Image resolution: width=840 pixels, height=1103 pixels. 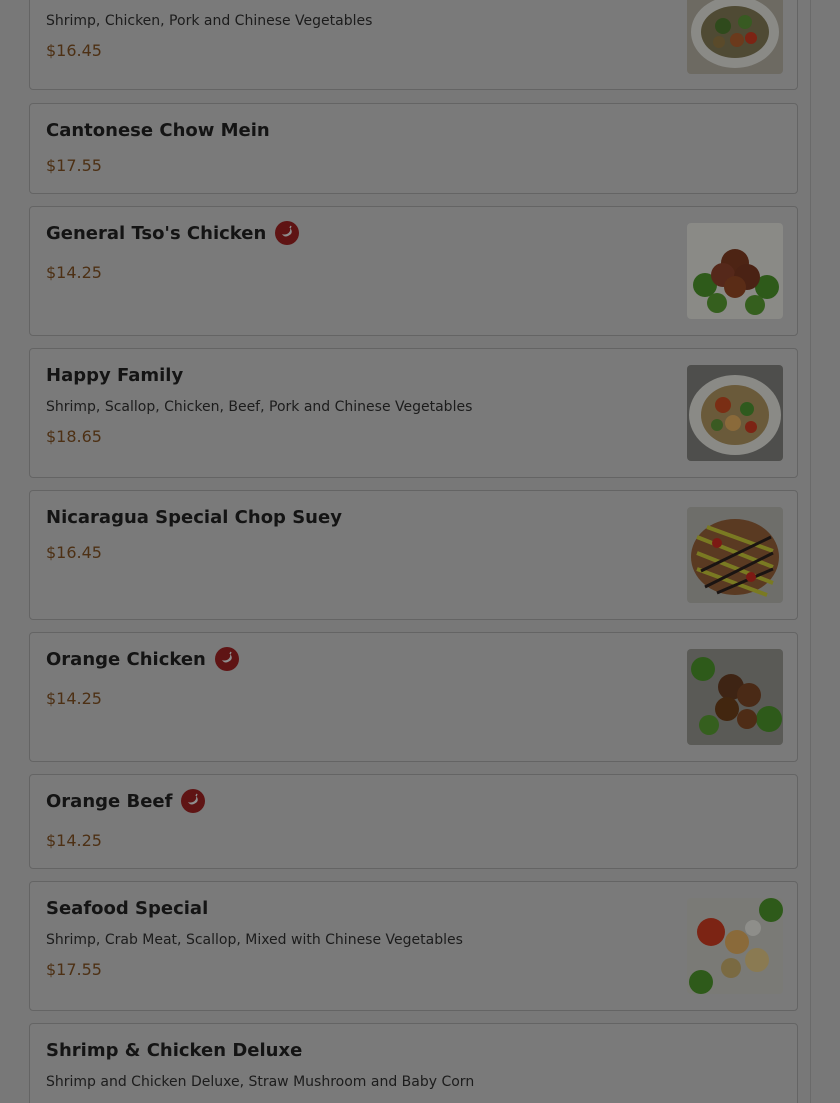 What do you see at coordinates (735, 271) in the screenshot?
I see `chicken-broccoli-dish-photo` at bounding box center [735, 271].